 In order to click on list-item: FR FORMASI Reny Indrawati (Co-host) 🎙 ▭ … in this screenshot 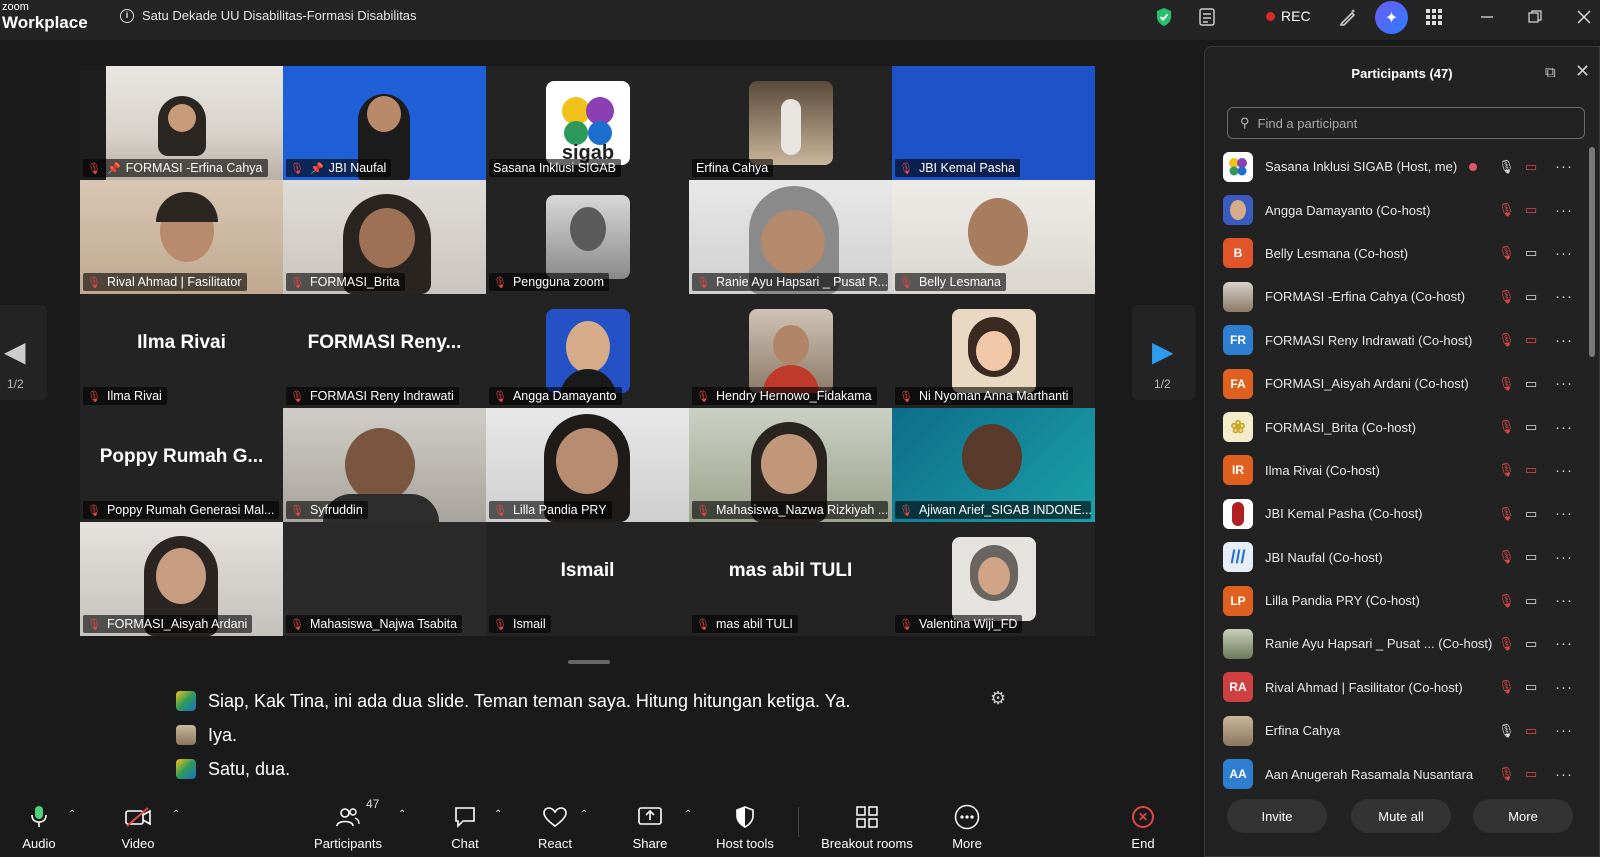, I will do `click(1397, 340)`.